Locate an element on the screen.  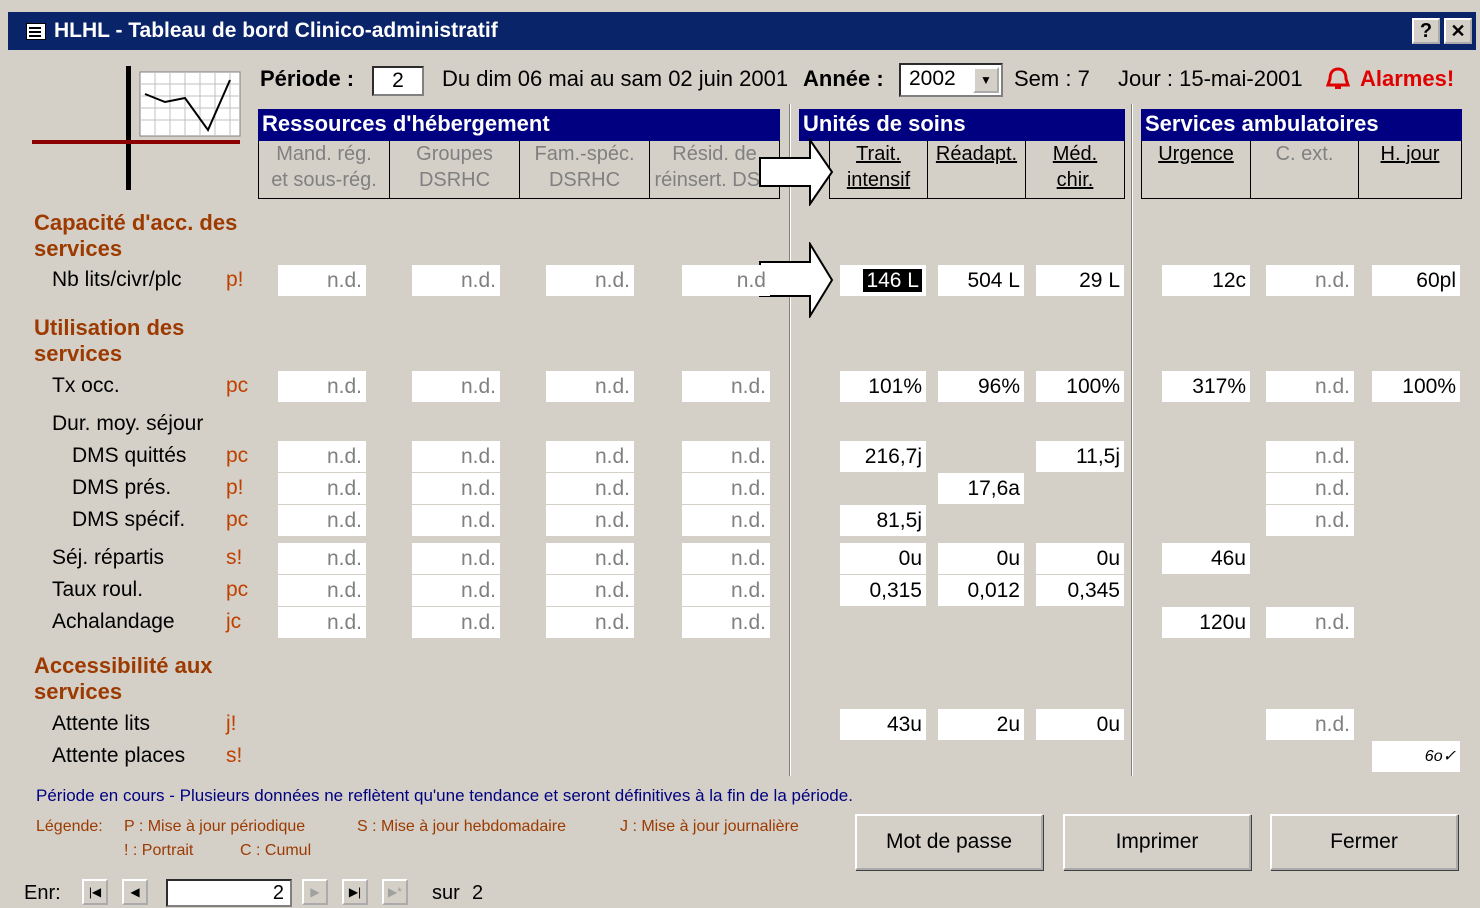
value-box-sejrep-res-1: n.d. is located at coordinates (456, 558).